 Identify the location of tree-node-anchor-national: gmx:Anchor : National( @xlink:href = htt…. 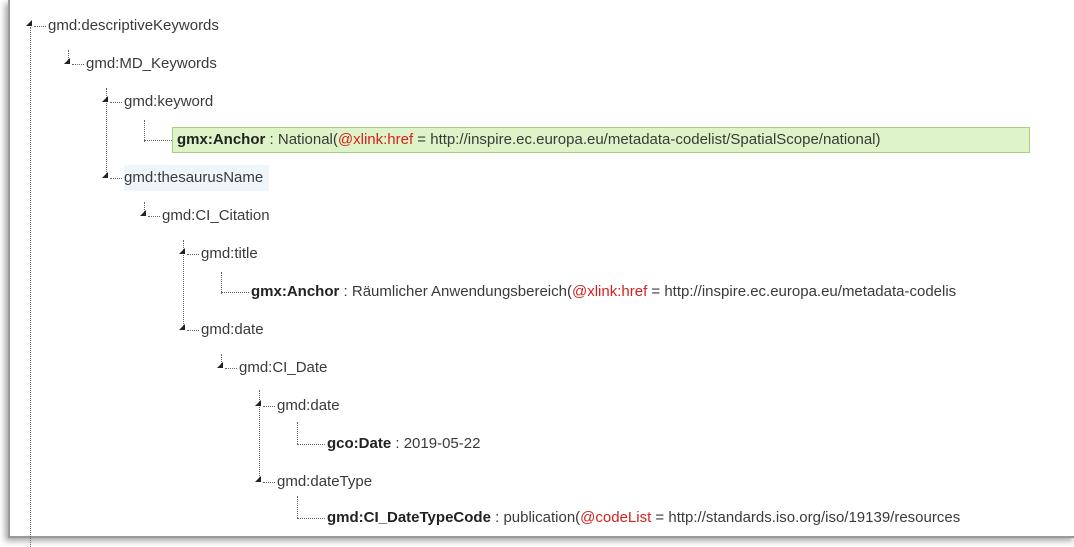
(601, 140).